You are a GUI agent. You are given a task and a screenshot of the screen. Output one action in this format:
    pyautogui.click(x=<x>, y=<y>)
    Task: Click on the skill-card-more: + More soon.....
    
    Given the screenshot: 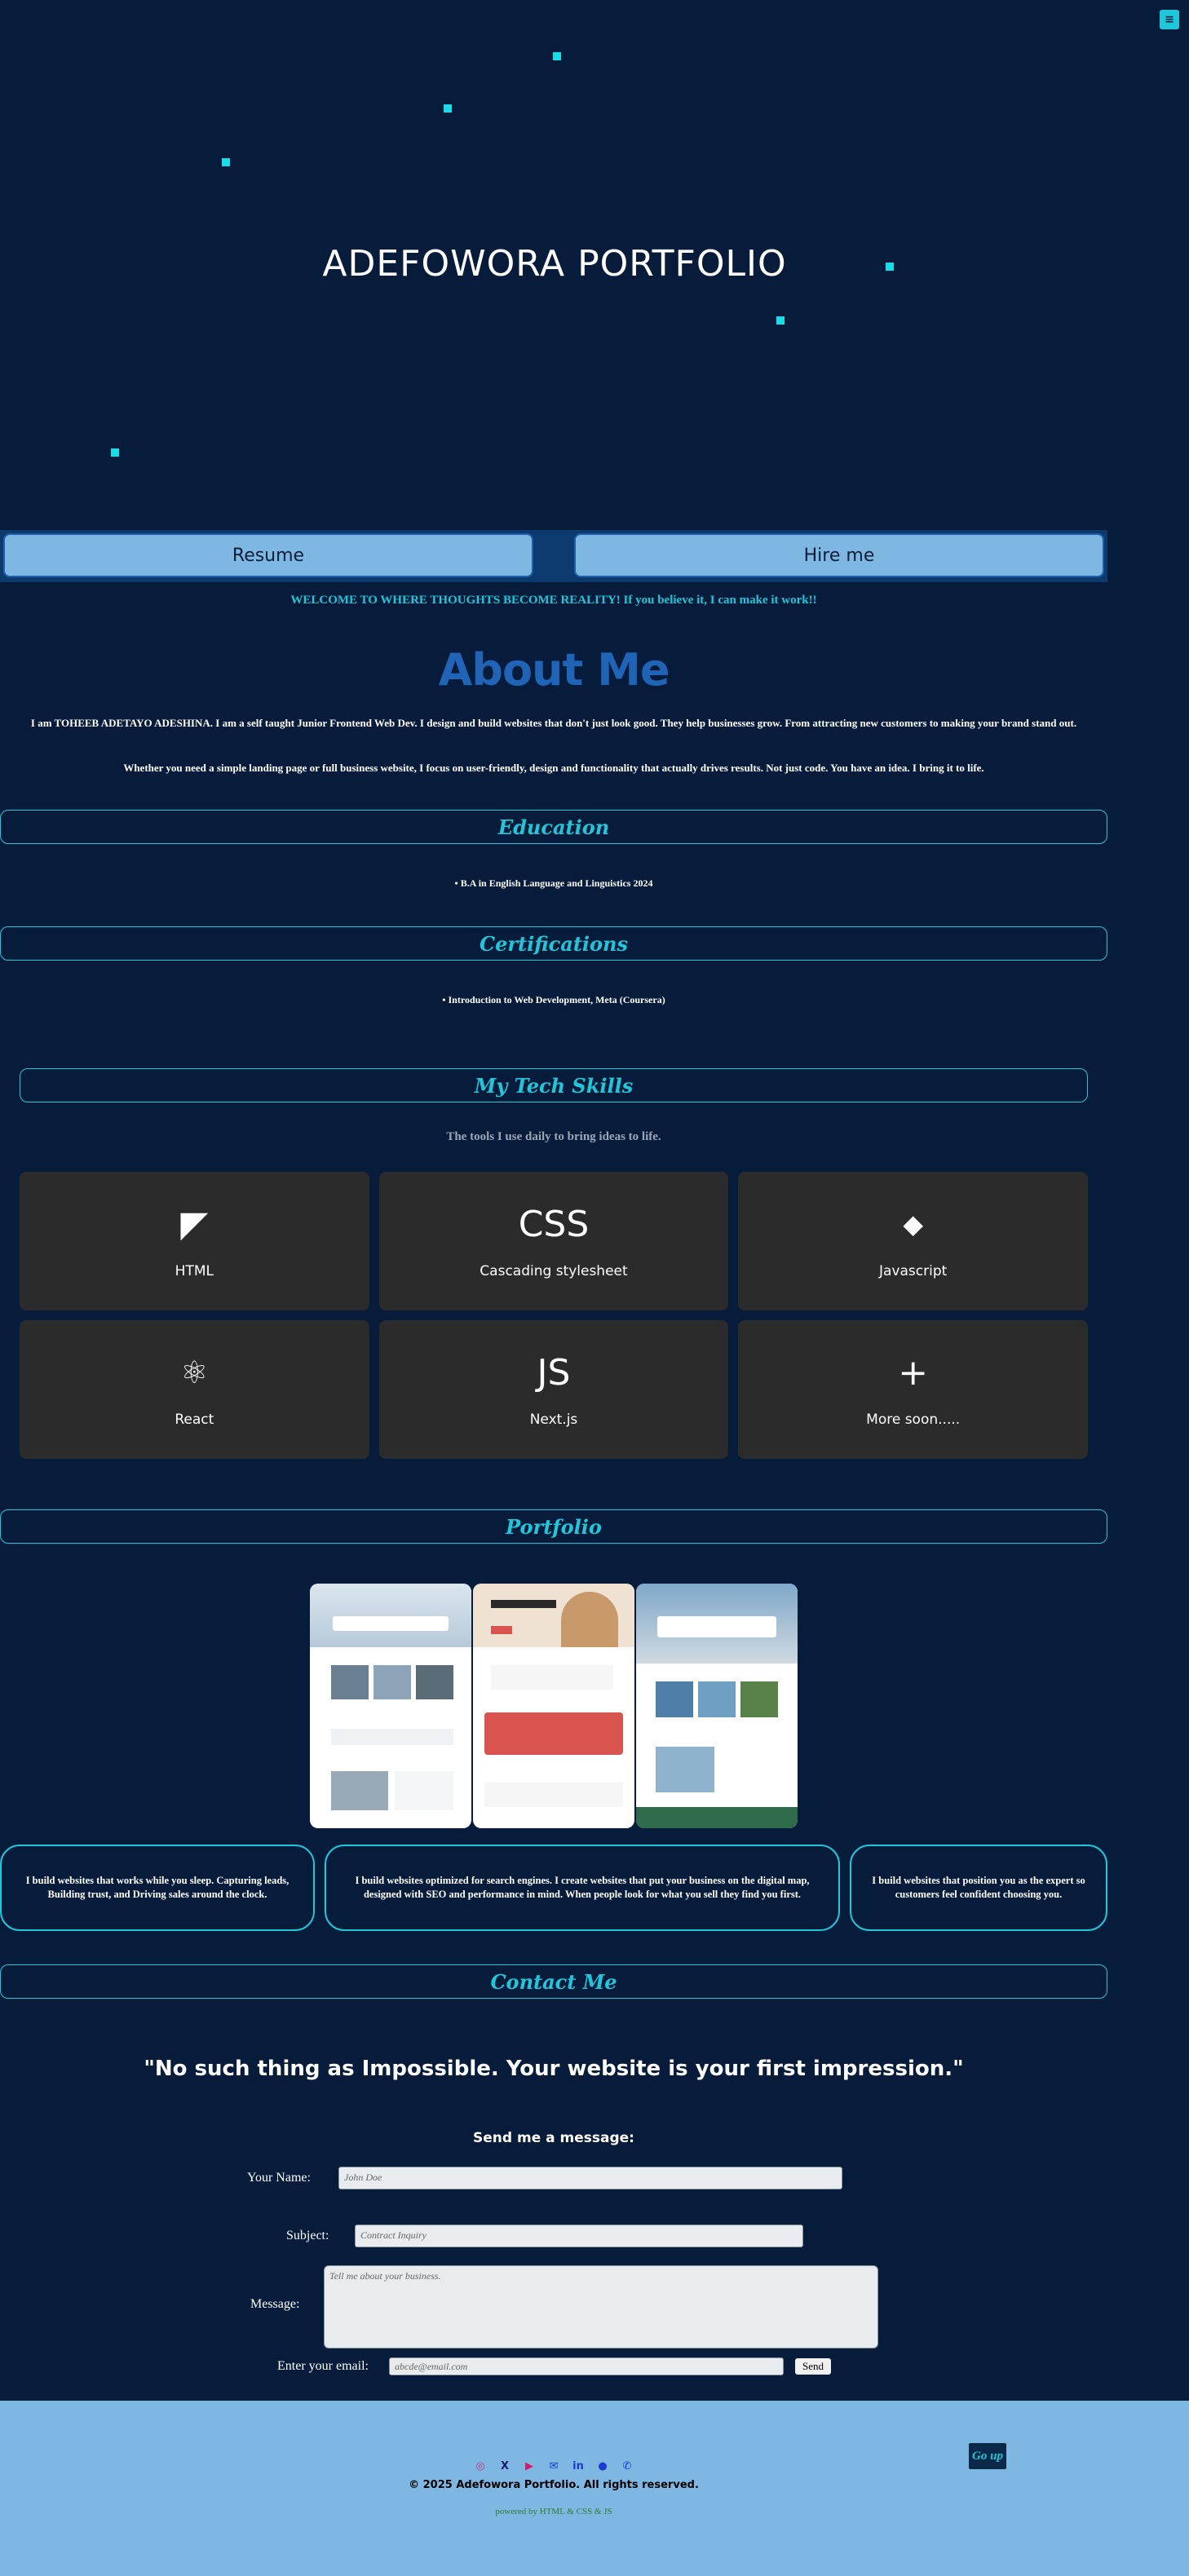 What is the action you would take?
    pyautogui.click(x=913, y=1389)
    